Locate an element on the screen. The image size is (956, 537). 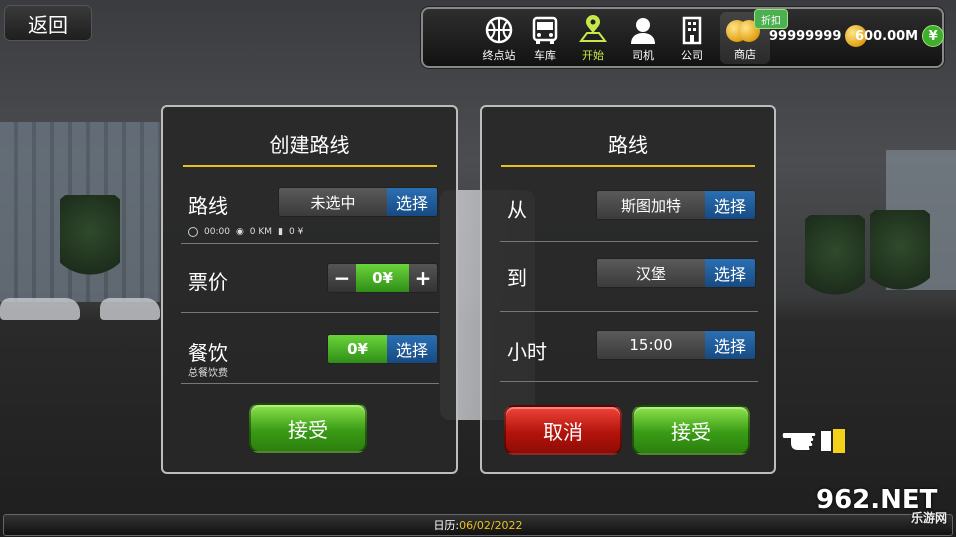
nav-driver: 司机 is located at coordinates (643, 41).